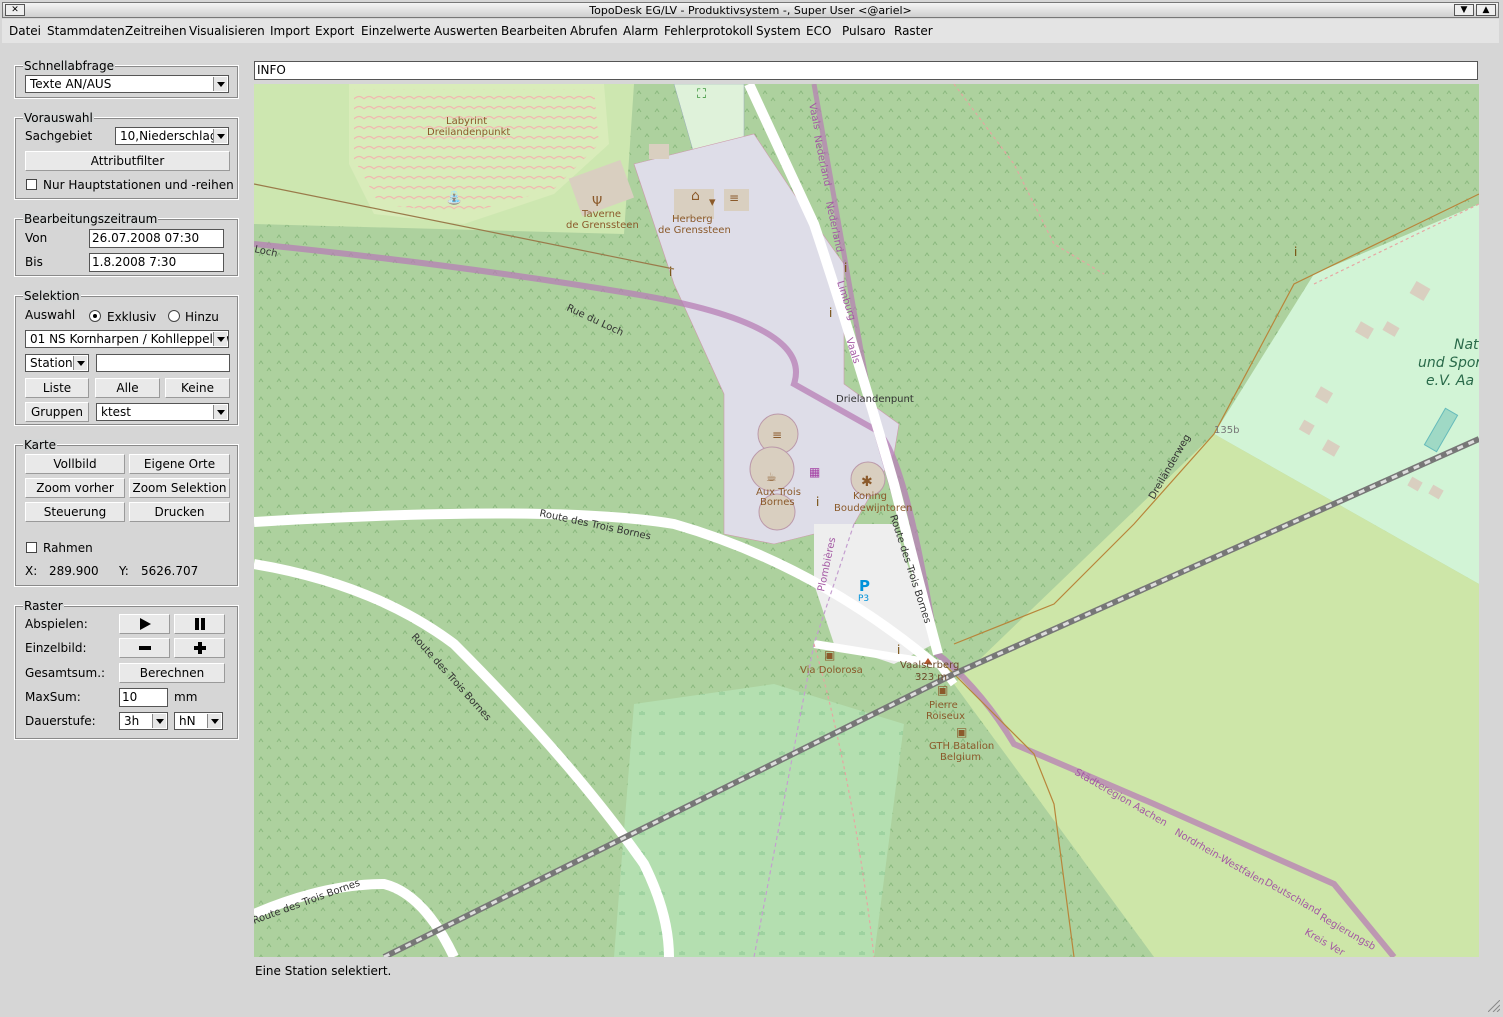 The image size is (1503, 1017). Describe the element at coordinates (1464, 10) in the screenshot. I see `minimize-icon: ▼` at that location.